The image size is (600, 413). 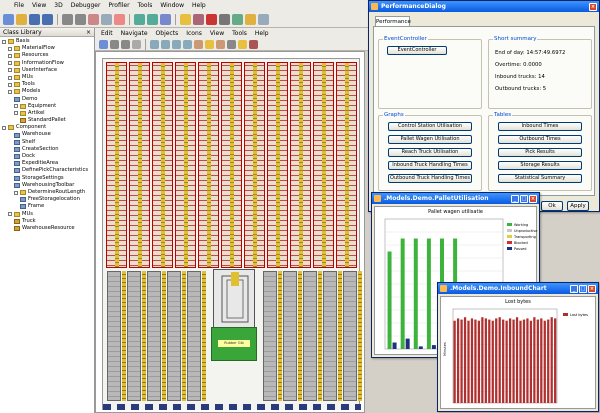 What do you see at coordinates (209, 44) in the screenshot?
I see `comment-icon` at bounding box center [209, 44].